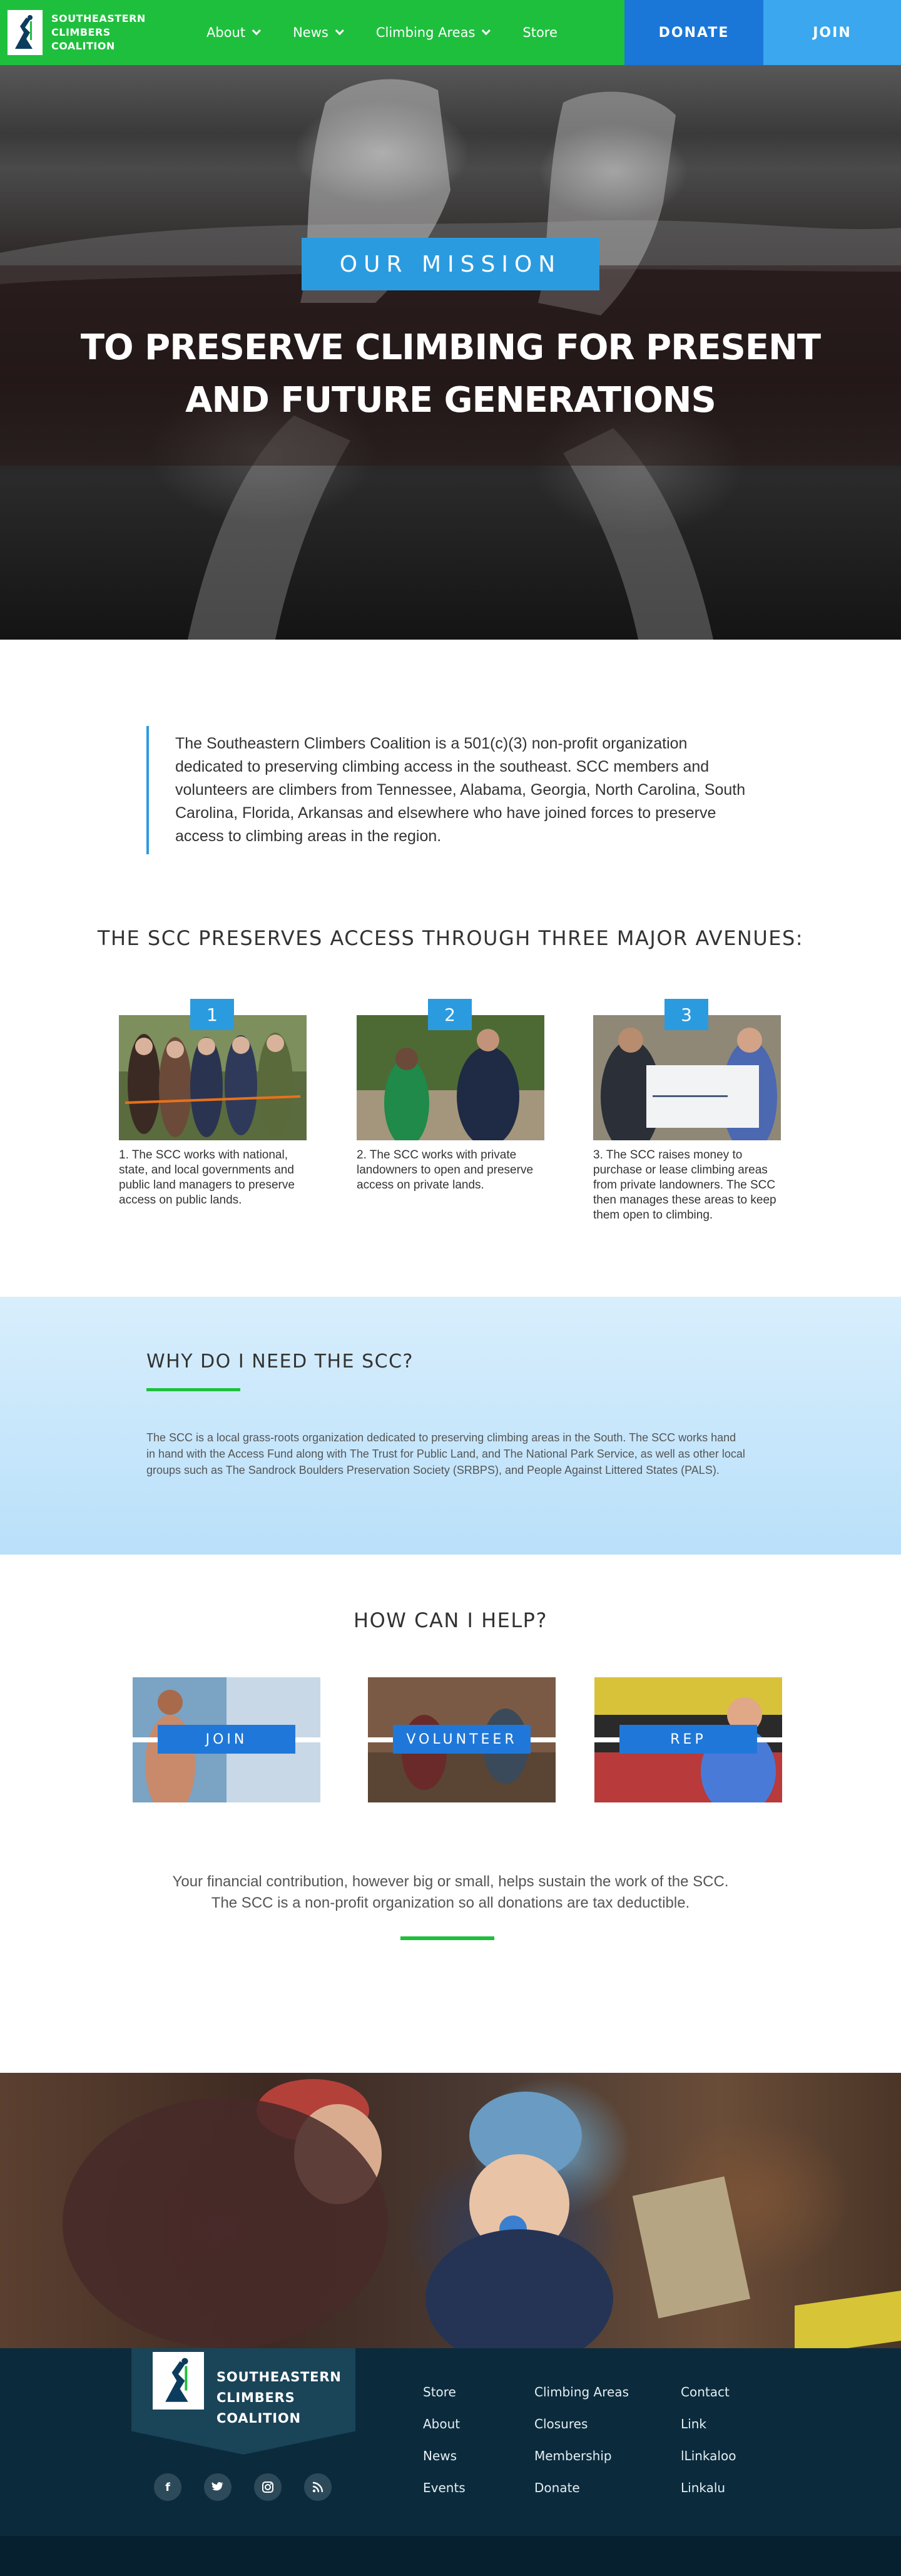  I want to click on footer-link-closures: Closures, so click(581, 2431).